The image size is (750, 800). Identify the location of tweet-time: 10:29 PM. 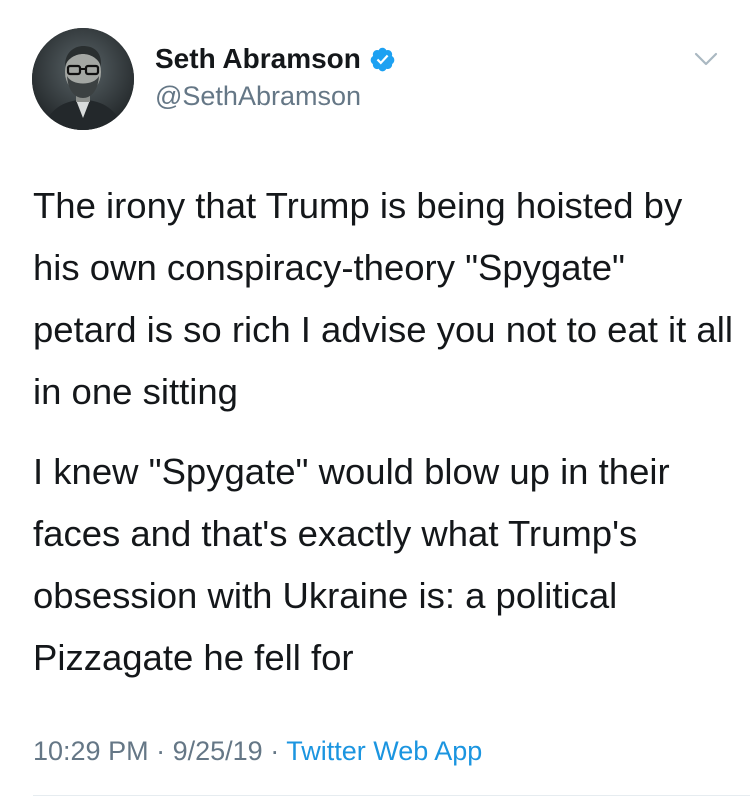
(91, 751).